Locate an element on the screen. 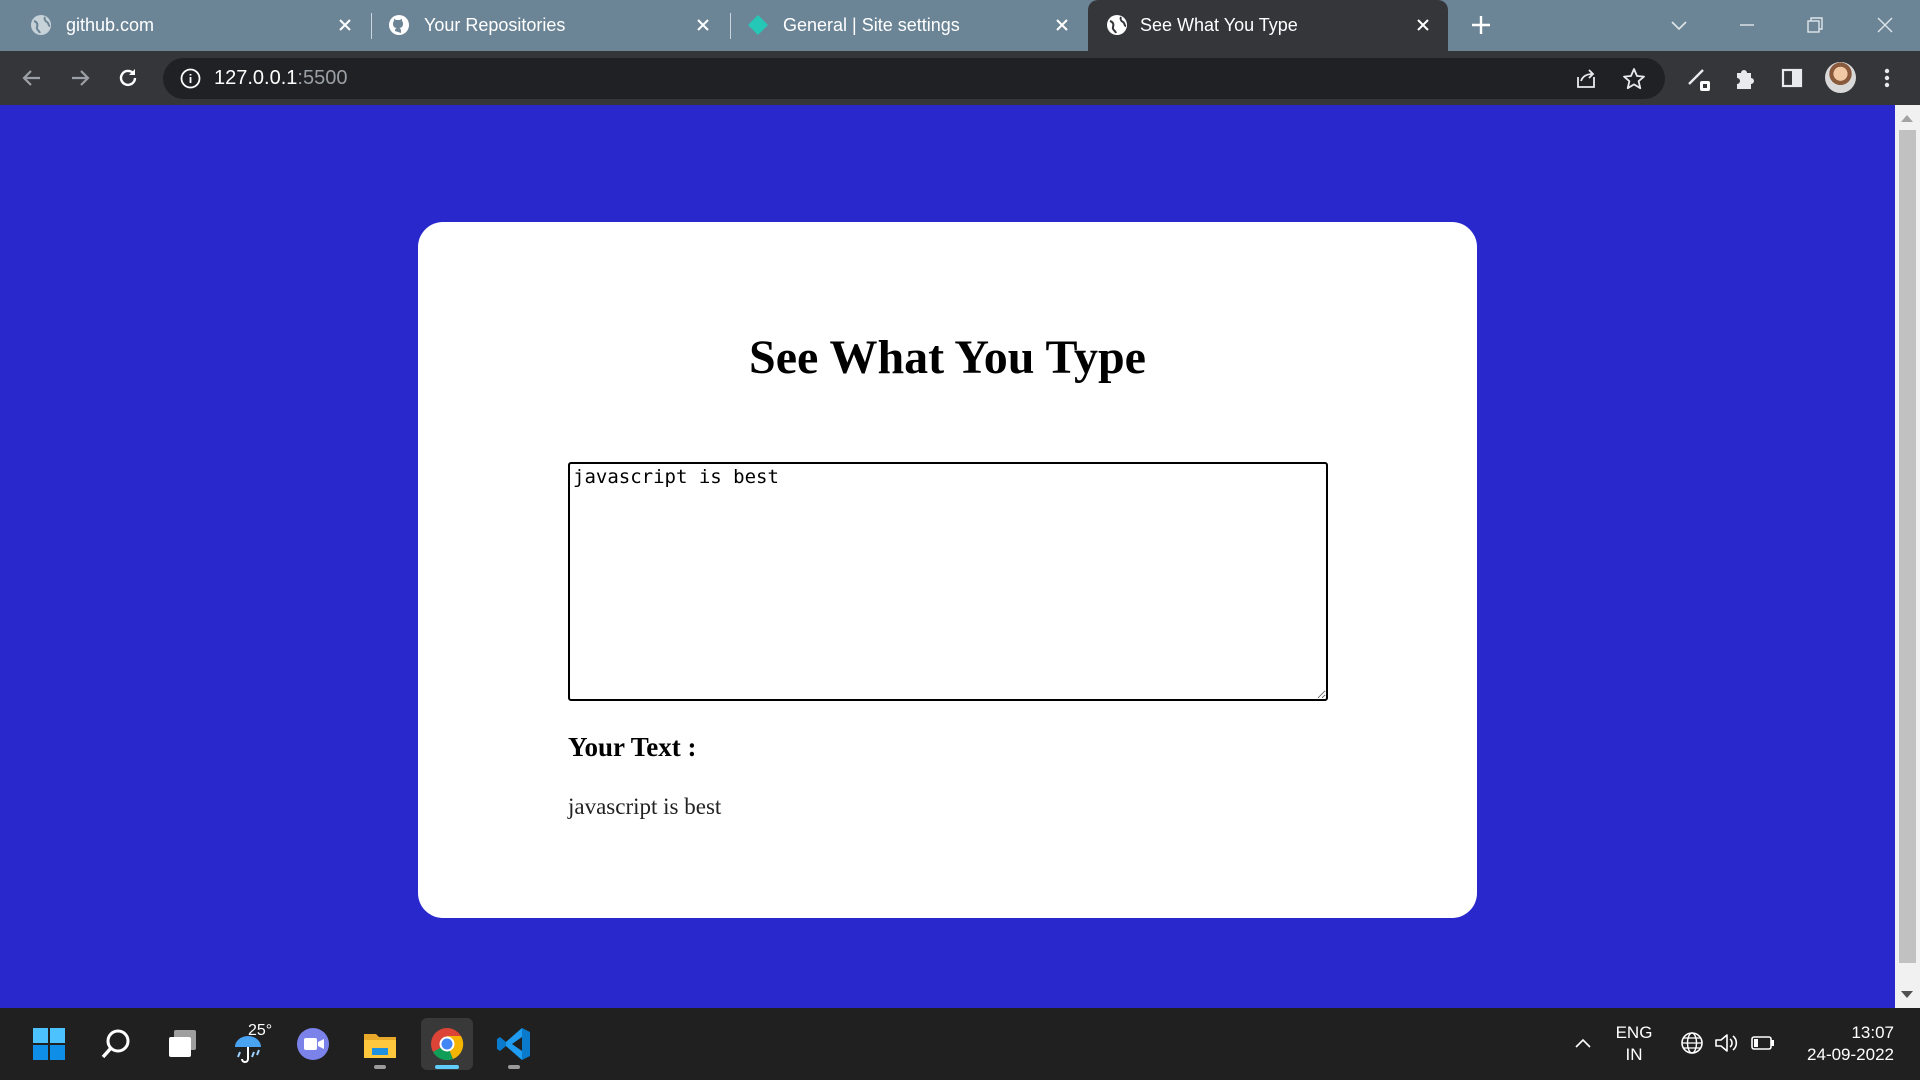 This screenshot has width=1920, height=1080. start-button is located at coordinates (49, 1044).